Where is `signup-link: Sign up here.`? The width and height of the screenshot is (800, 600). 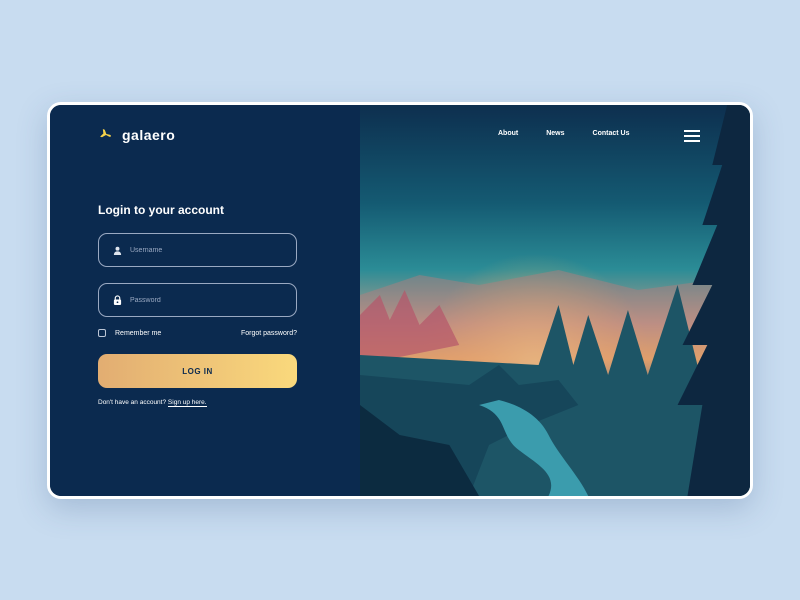 signup-link: Sign up here. is located at coordinates (187, 403).